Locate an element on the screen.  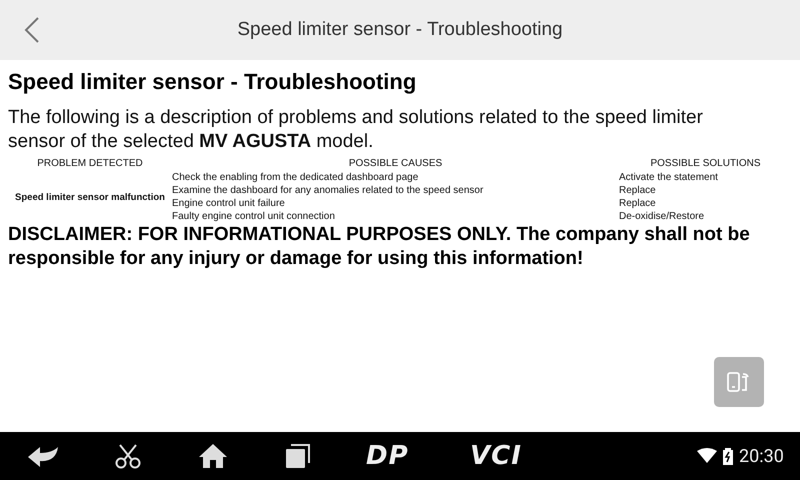
back-arrow-icon is located at coordinates (43, 456).